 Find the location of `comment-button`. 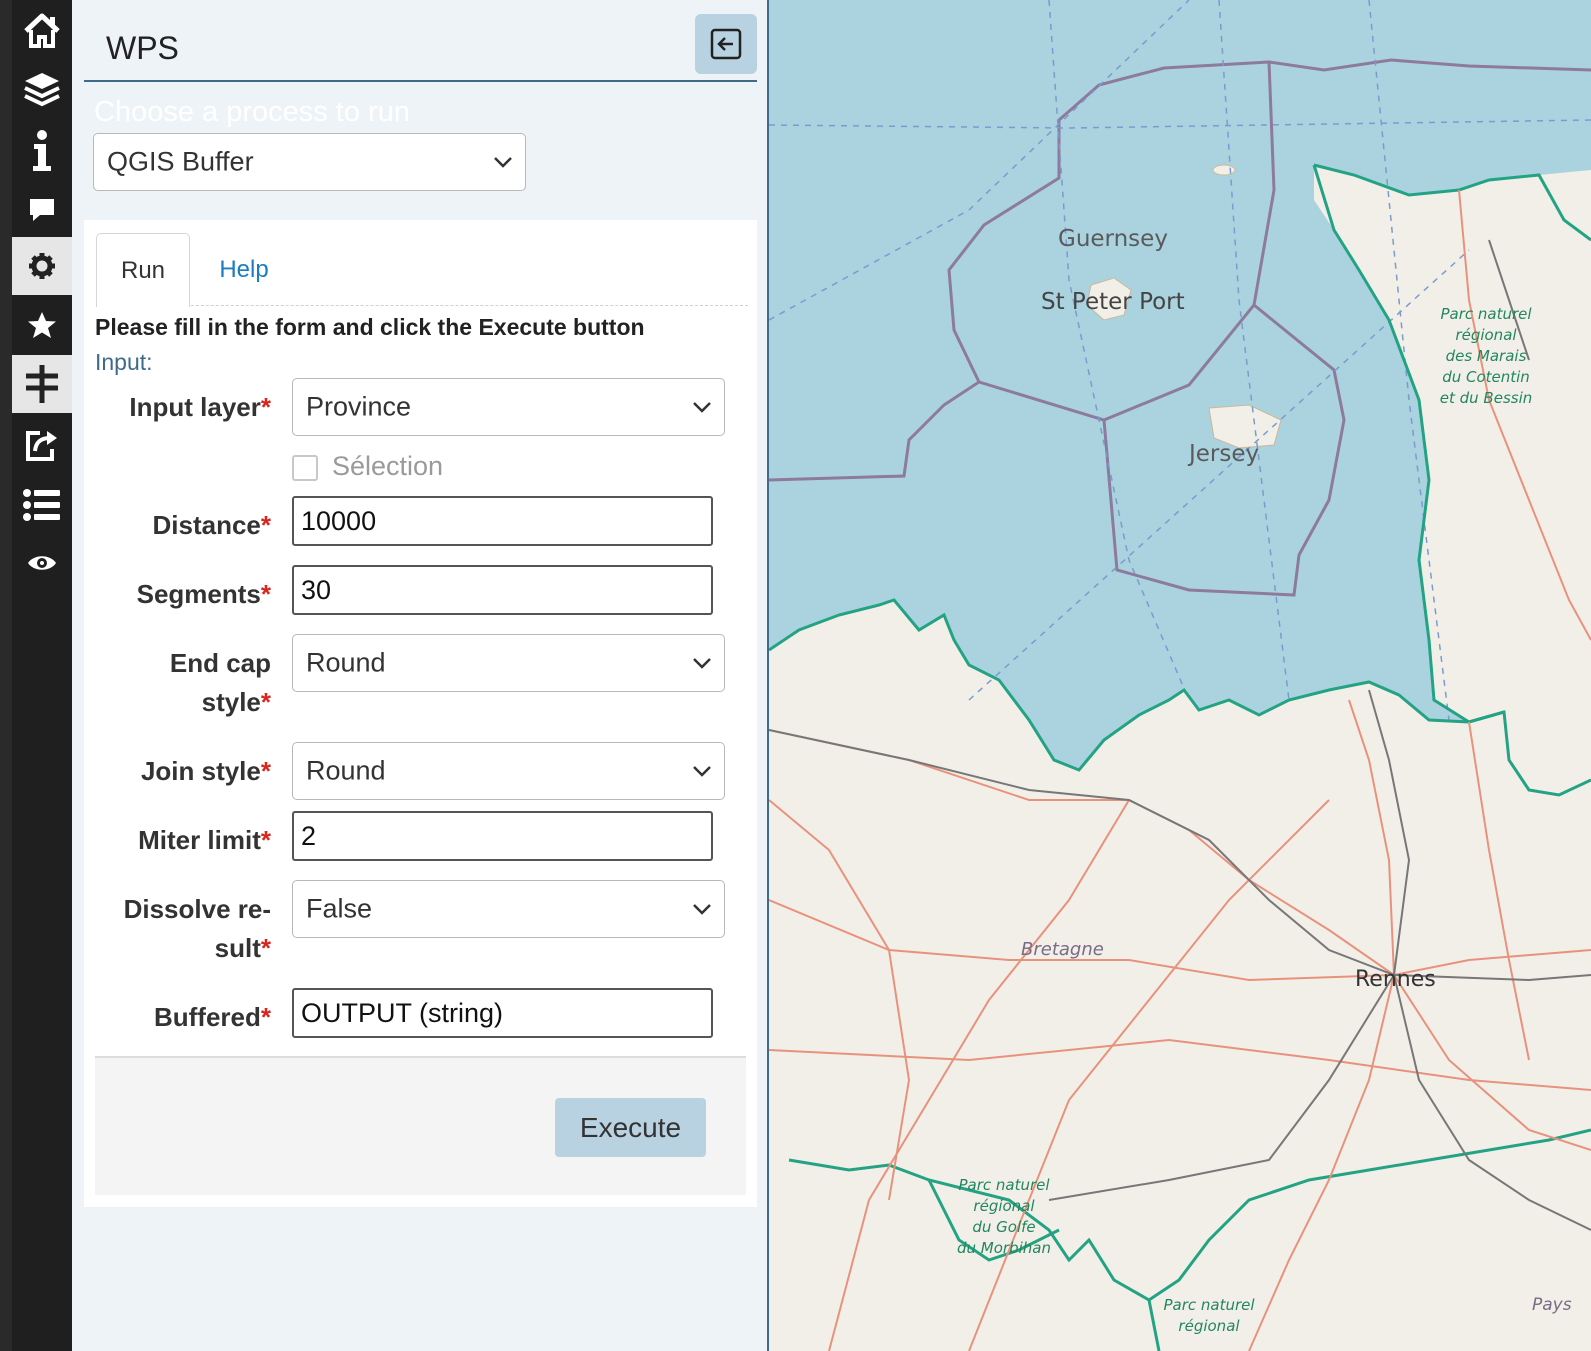

comment-button is located at coordinates (42, 209).